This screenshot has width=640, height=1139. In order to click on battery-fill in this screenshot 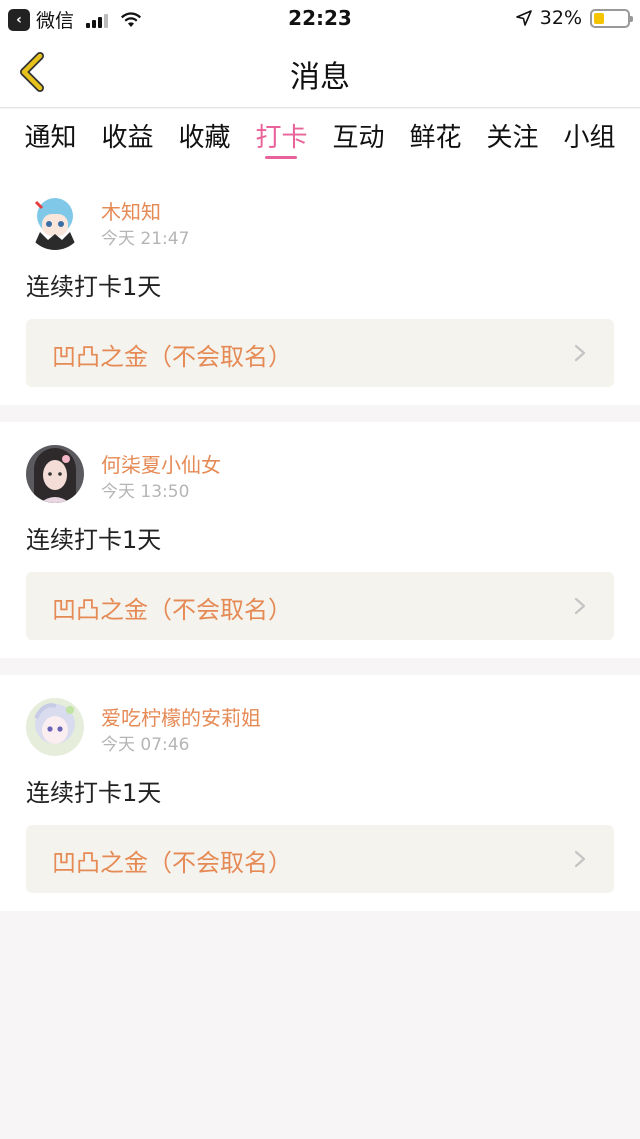, I will do `click(599, 18)`.